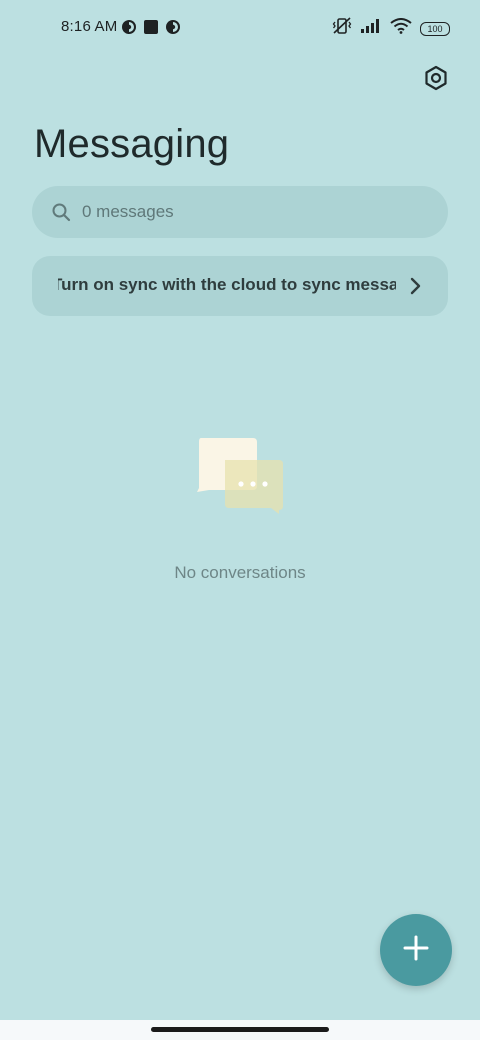 This screenshot has height=1040, width=480. I want to click on home-gesture-handle, so click(240, 1029).